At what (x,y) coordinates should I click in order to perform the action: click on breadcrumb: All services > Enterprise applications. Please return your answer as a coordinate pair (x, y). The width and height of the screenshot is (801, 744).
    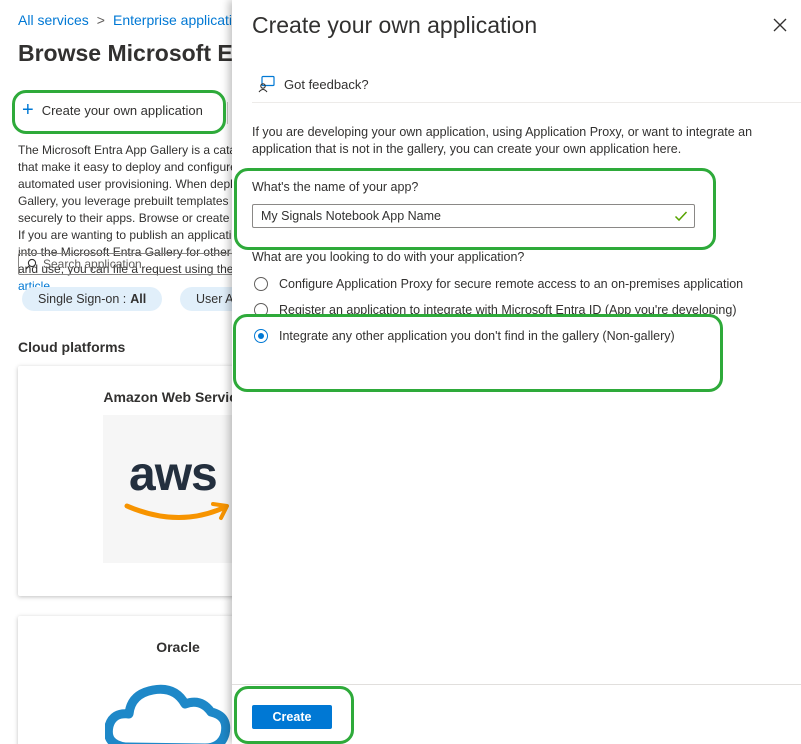
    Looking at the image, I should click on (125, 20).